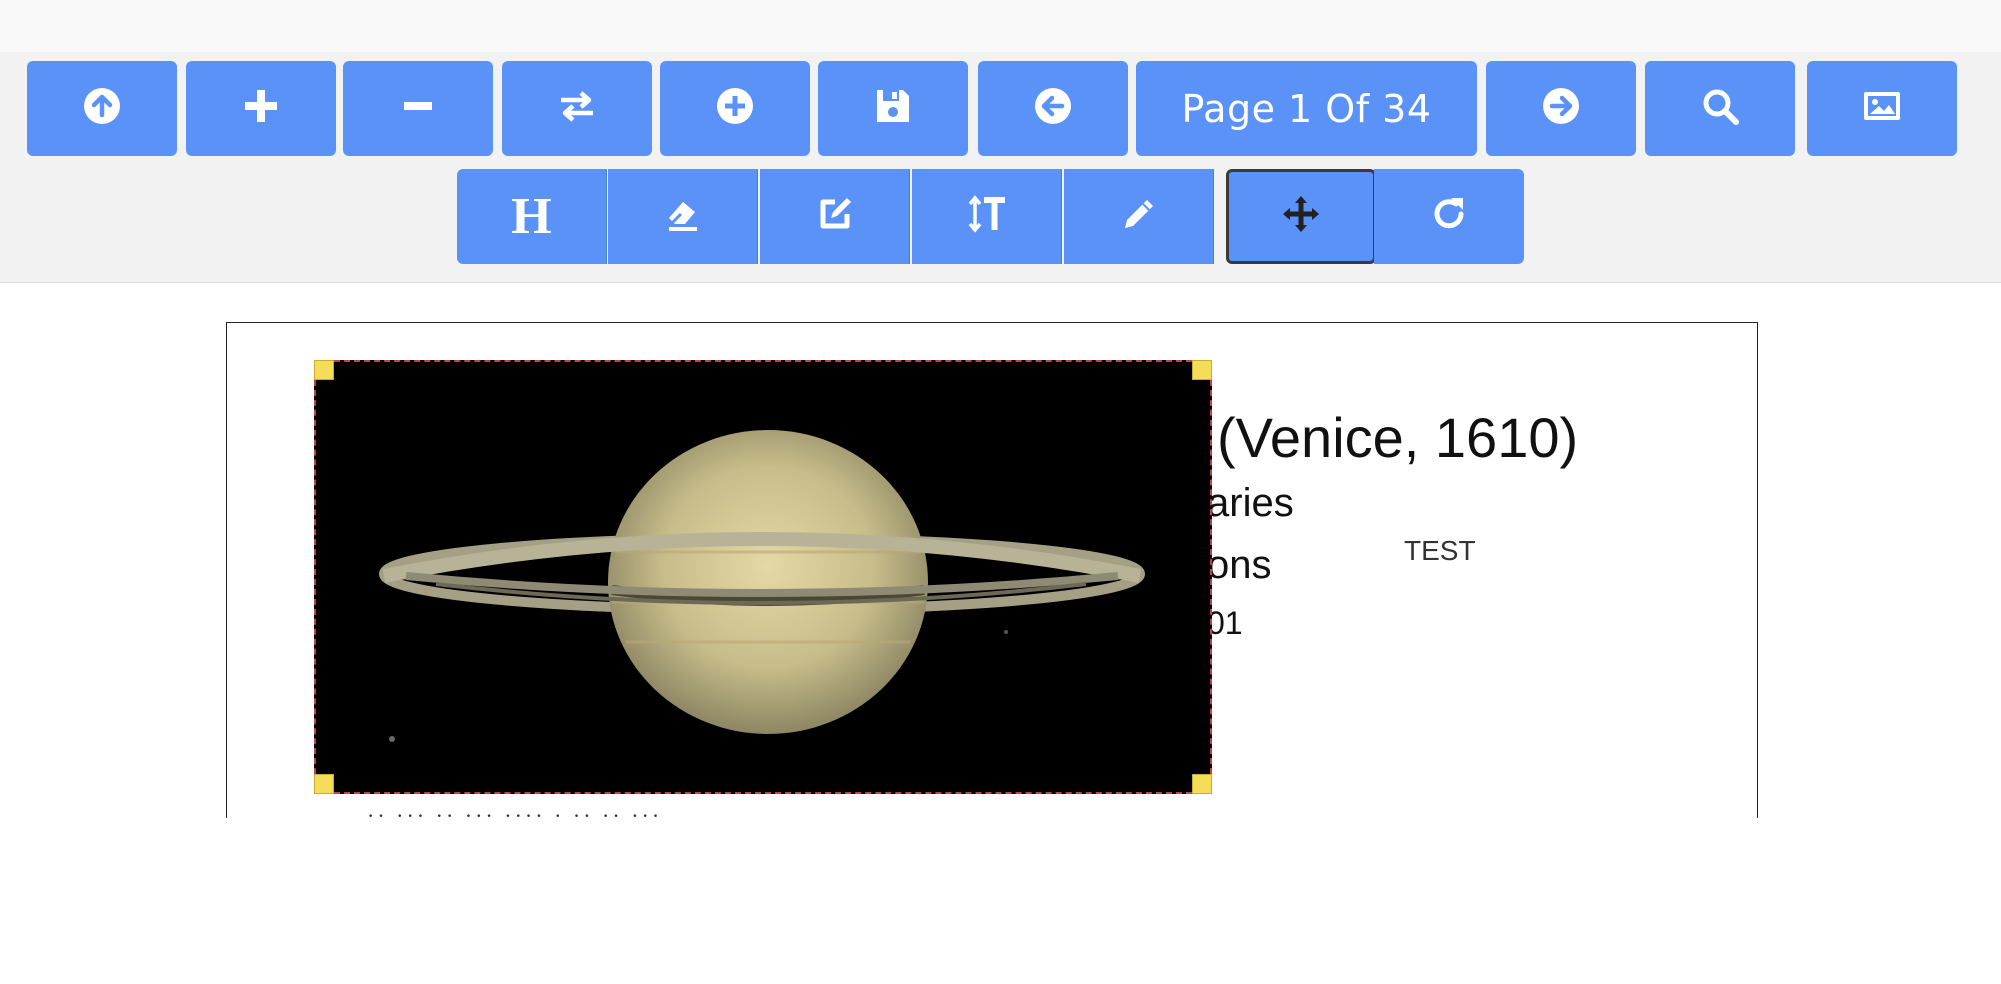 The width and height of the screenshot is (2001, 984). I want to click on eraser-icon, so click(683, 216).